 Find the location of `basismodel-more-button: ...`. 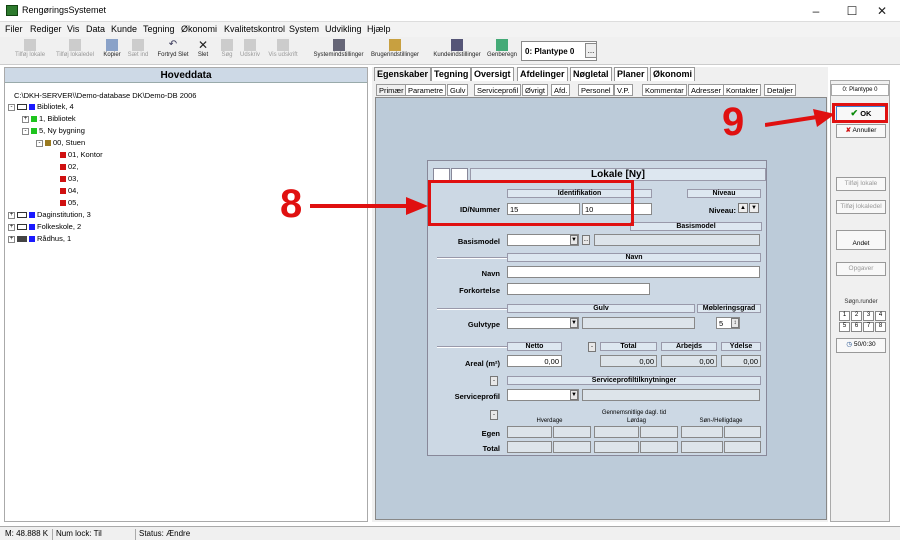

basismodel-more-button: ... is located at coordinates (586, 240).